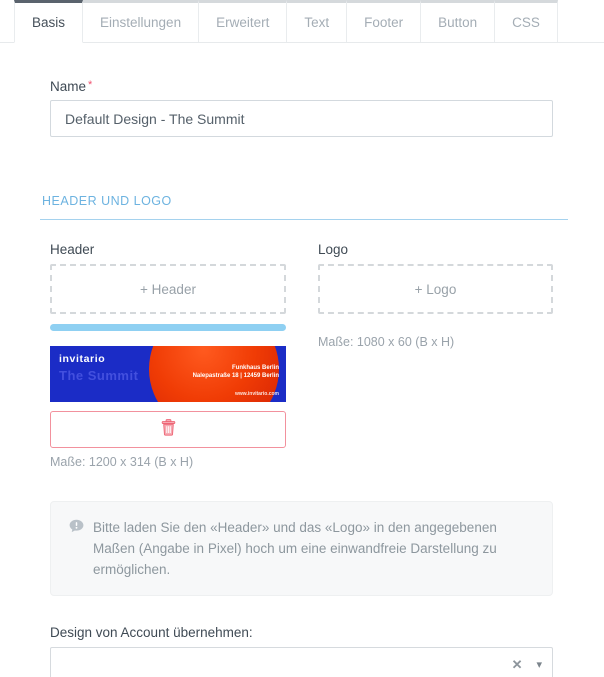 The image size is (604, 677). What do you see at coordinates (435, 355) in the screenshot?
I see `logo-upload-column: Logo + Logo Maße: 1080 x 60 (B x H)` at bounding box center [435, 355].